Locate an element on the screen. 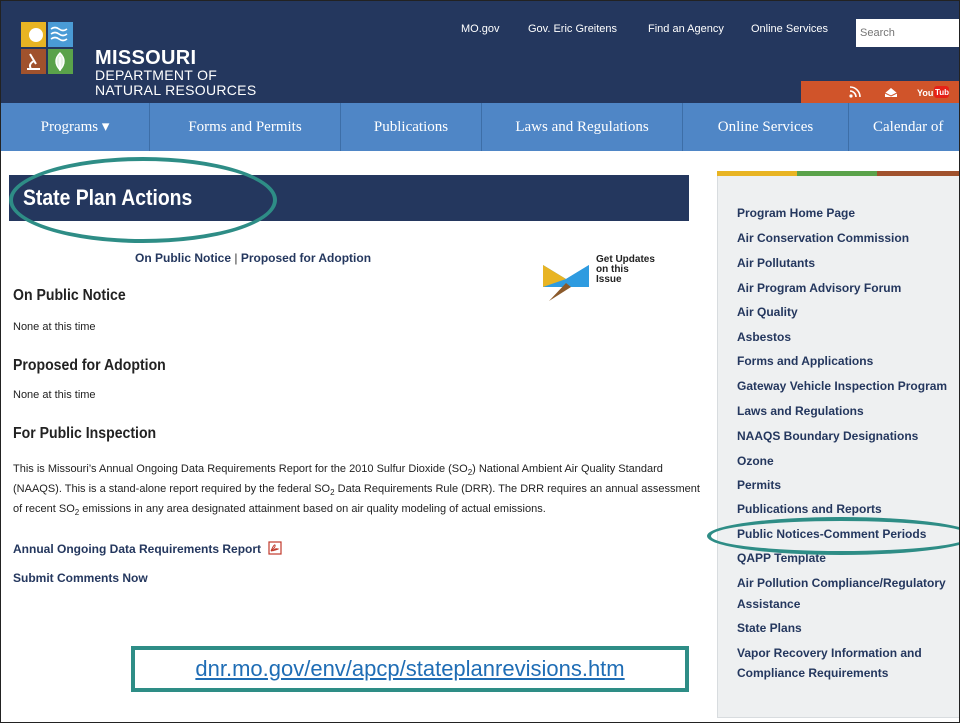 The image size is (960, 723). sidebar-item-compliance-assistance-line1: Air Pollution Compliance/Regulatory is located at coordinates (841, 583).